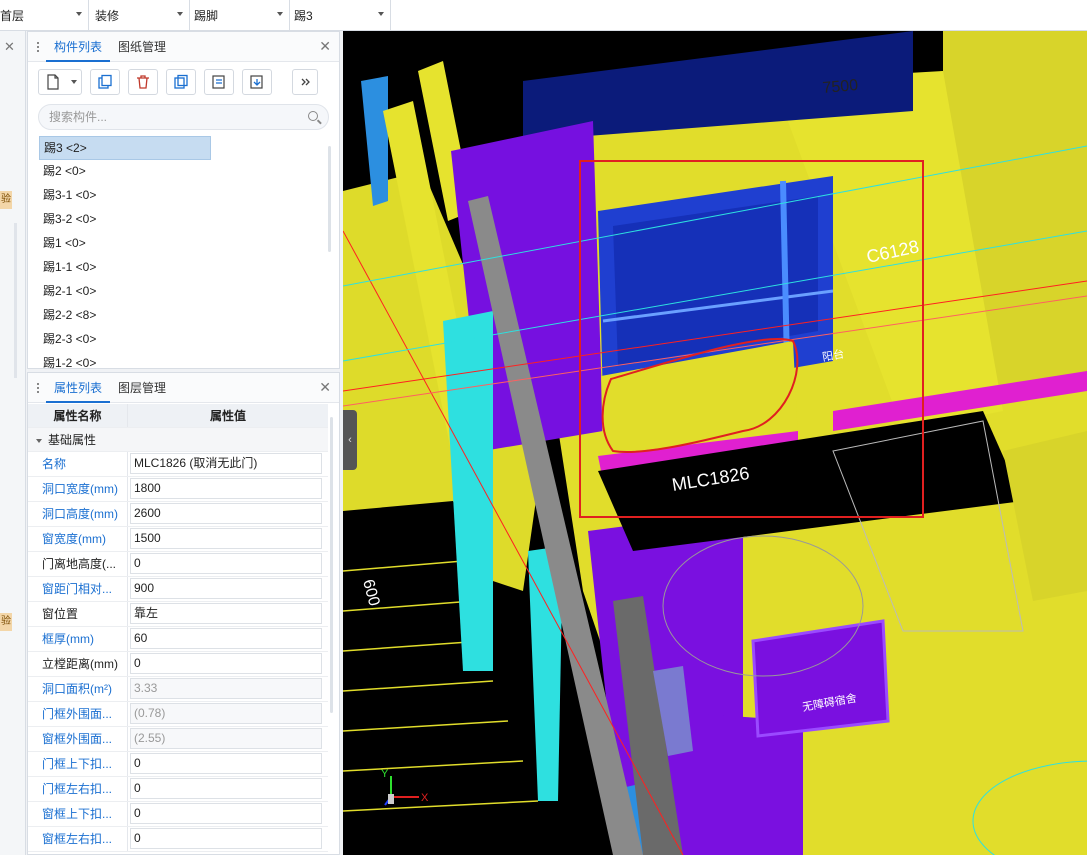 The image size is (1087, 855). I want to click on property-row: 窗框左右扣... 0, so click(178, 839).